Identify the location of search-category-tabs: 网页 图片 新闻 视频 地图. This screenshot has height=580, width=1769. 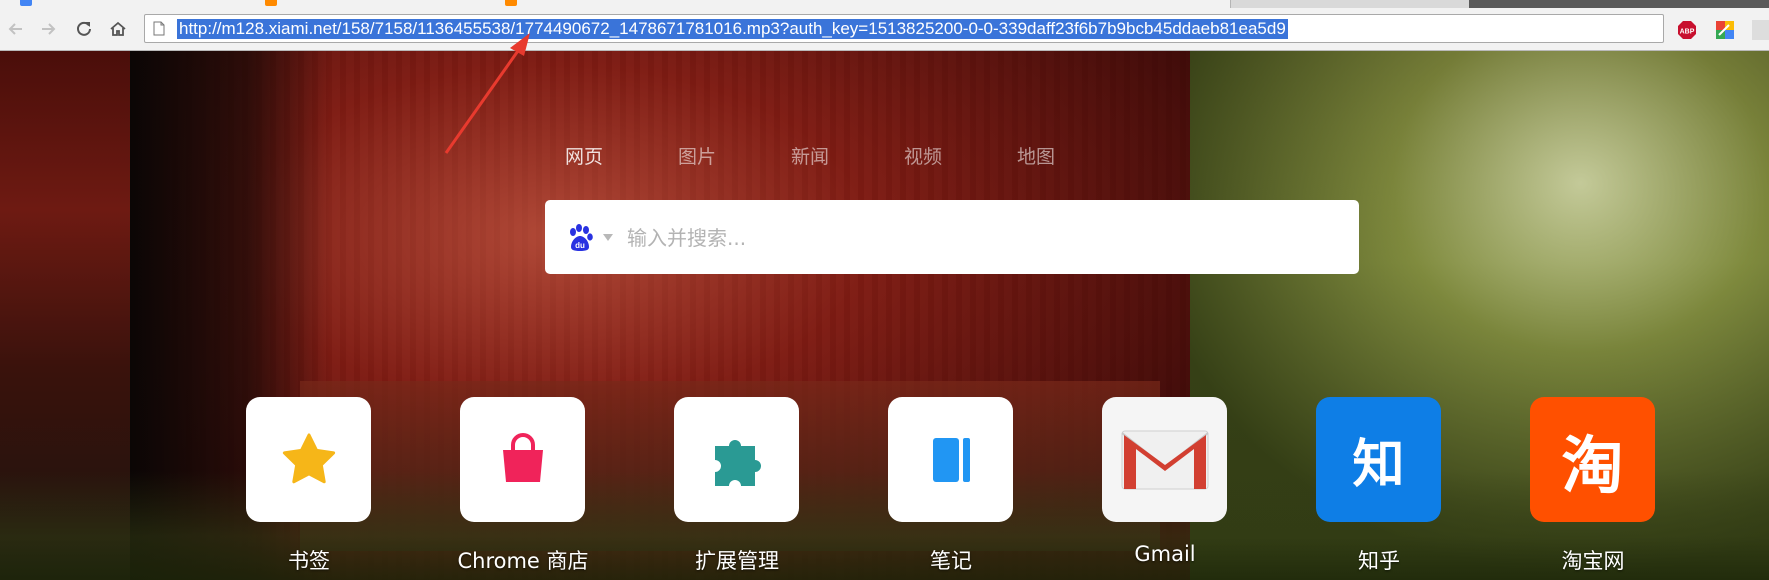
(847, 155).